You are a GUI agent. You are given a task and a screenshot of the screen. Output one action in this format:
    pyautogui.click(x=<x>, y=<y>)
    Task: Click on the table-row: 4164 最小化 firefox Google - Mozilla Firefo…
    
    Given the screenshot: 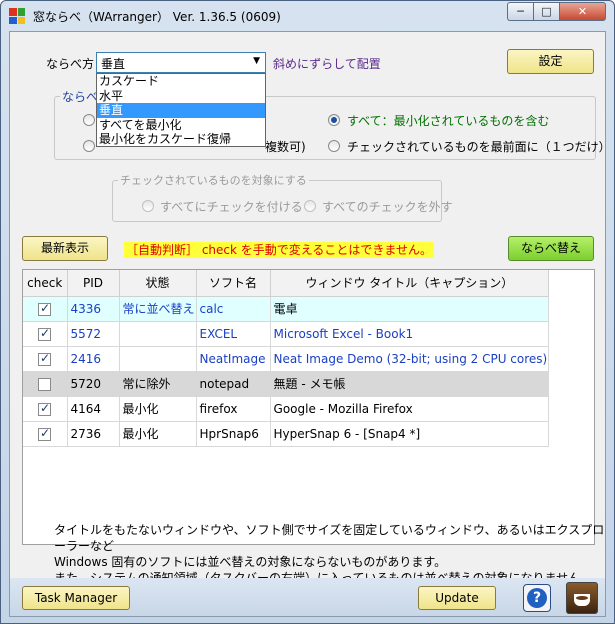 What is the action you would take?
    pyautogui.click(x=286, y=409)
    